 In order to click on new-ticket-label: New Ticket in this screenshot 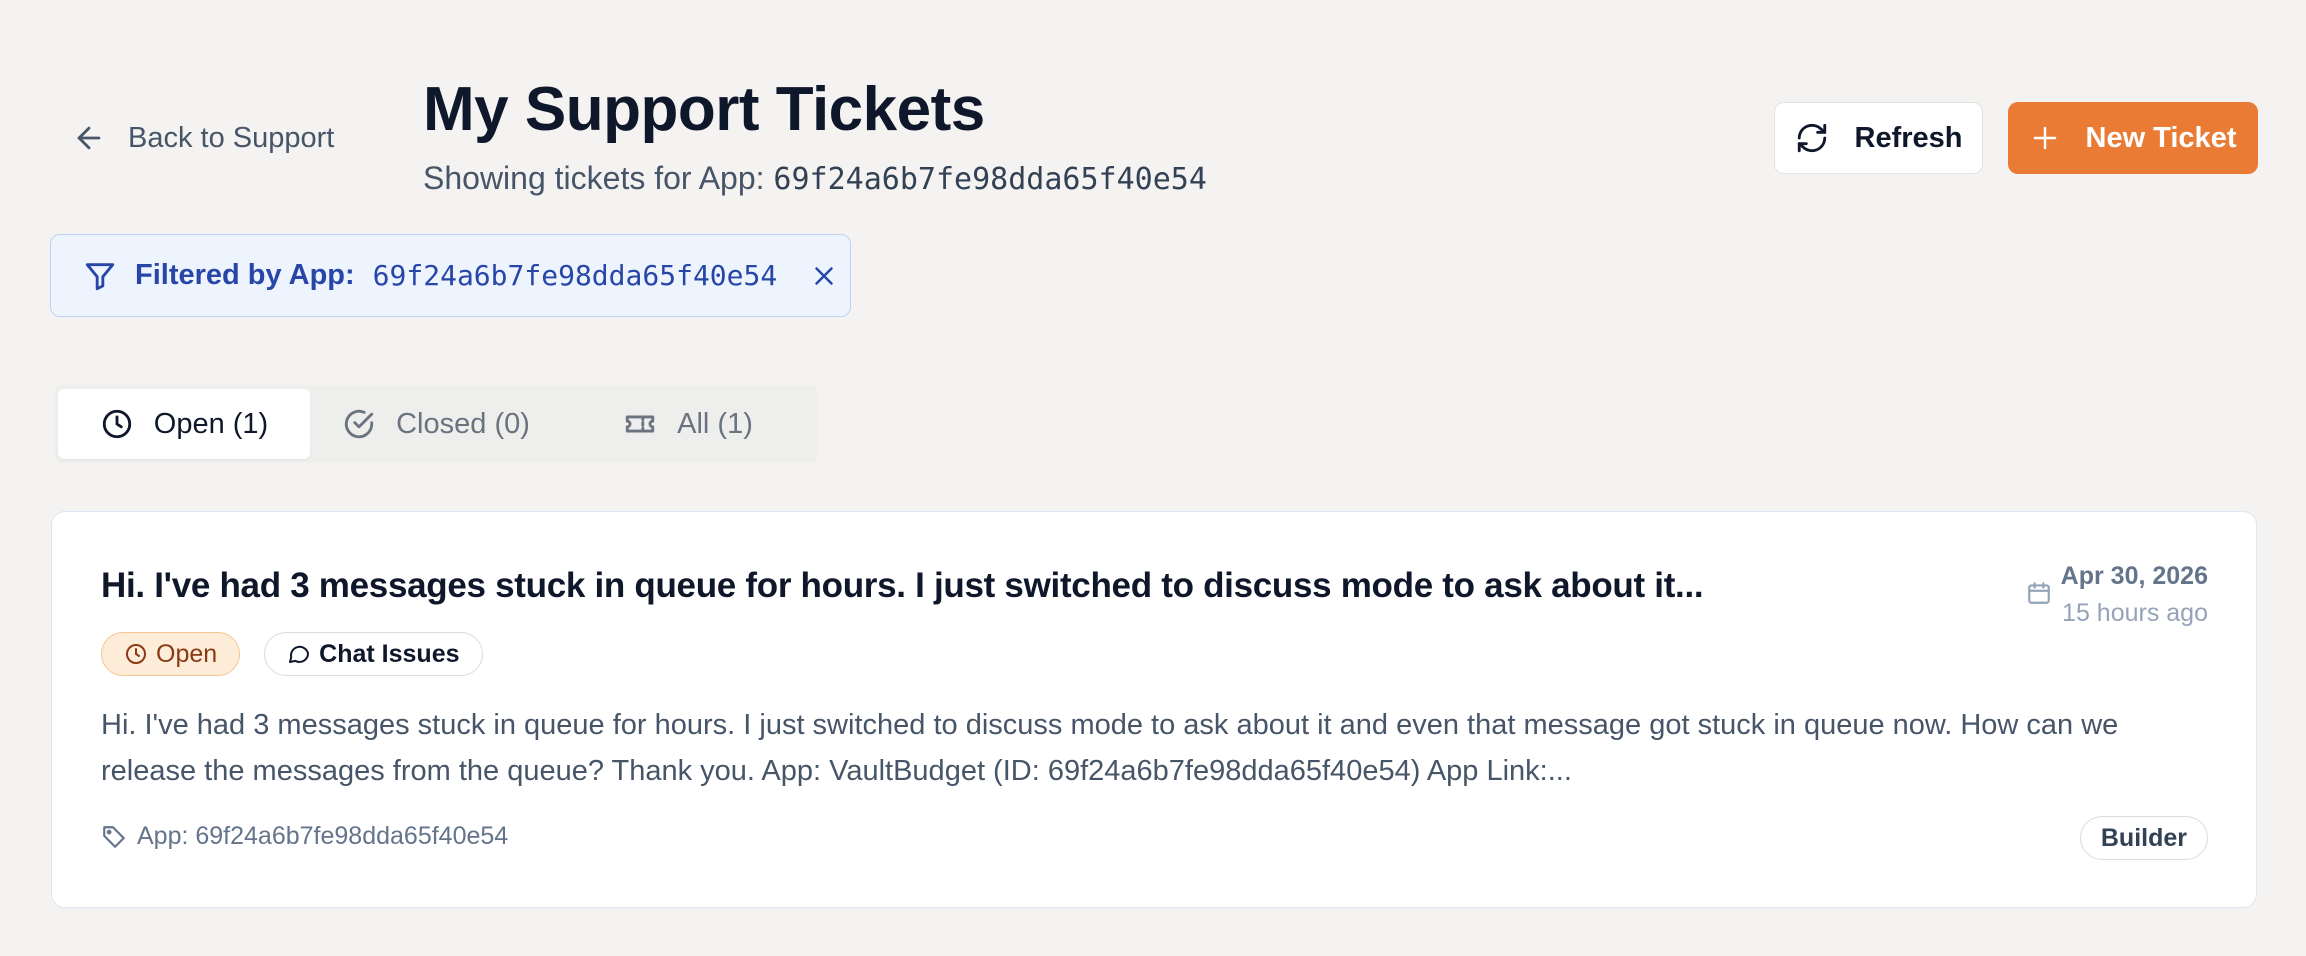, I will do `click(2161, 137)`.